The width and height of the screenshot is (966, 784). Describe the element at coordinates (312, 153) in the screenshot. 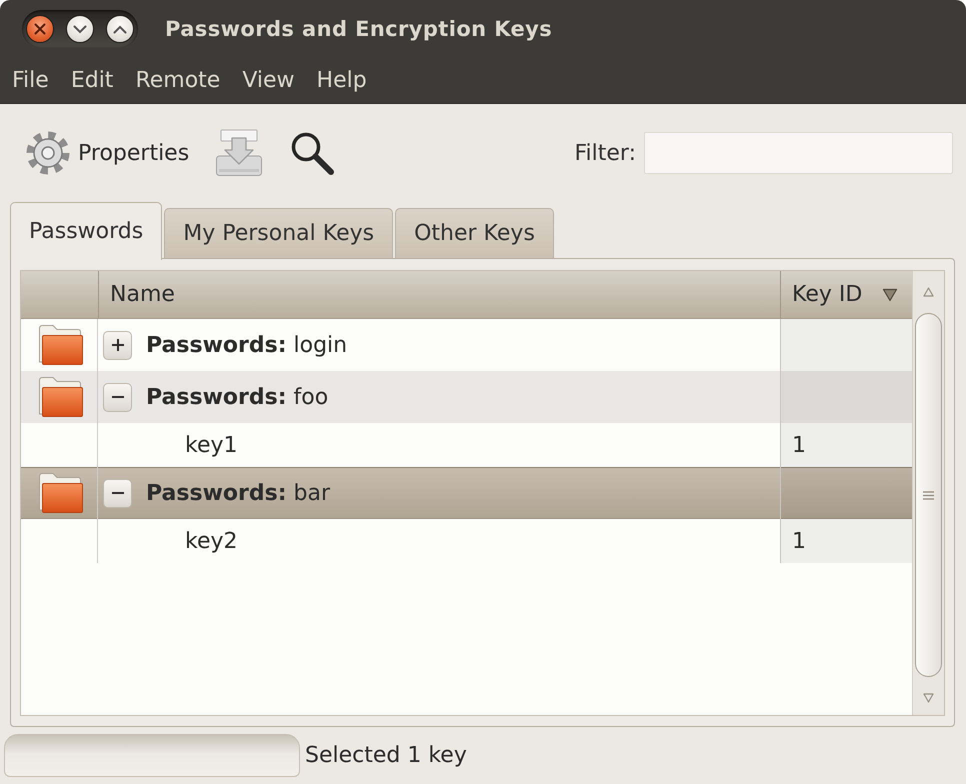

I see `search-icon` at that location.